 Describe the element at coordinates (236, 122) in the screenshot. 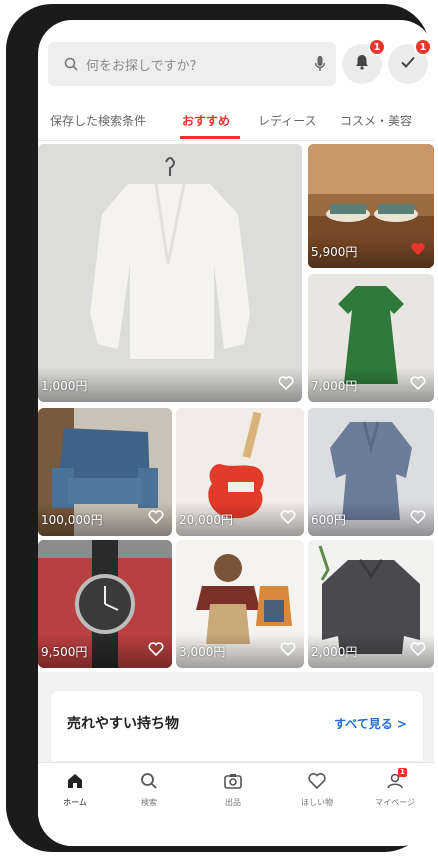

I see `category-tabs: 保存した検索条件 おすすめ レディース コスメ・美容` at that location.